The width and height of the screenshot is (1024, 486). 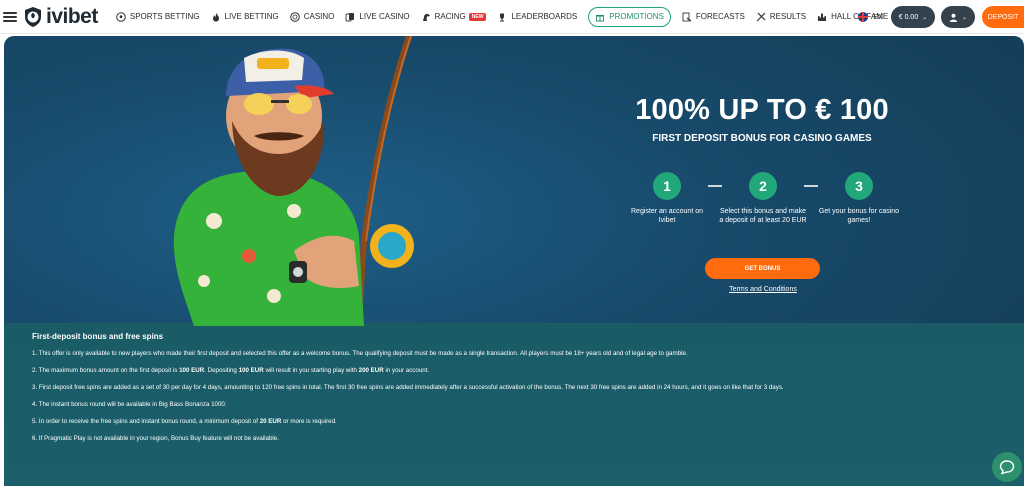 I want to click on step-number: 3, so click(x=859, y=186).